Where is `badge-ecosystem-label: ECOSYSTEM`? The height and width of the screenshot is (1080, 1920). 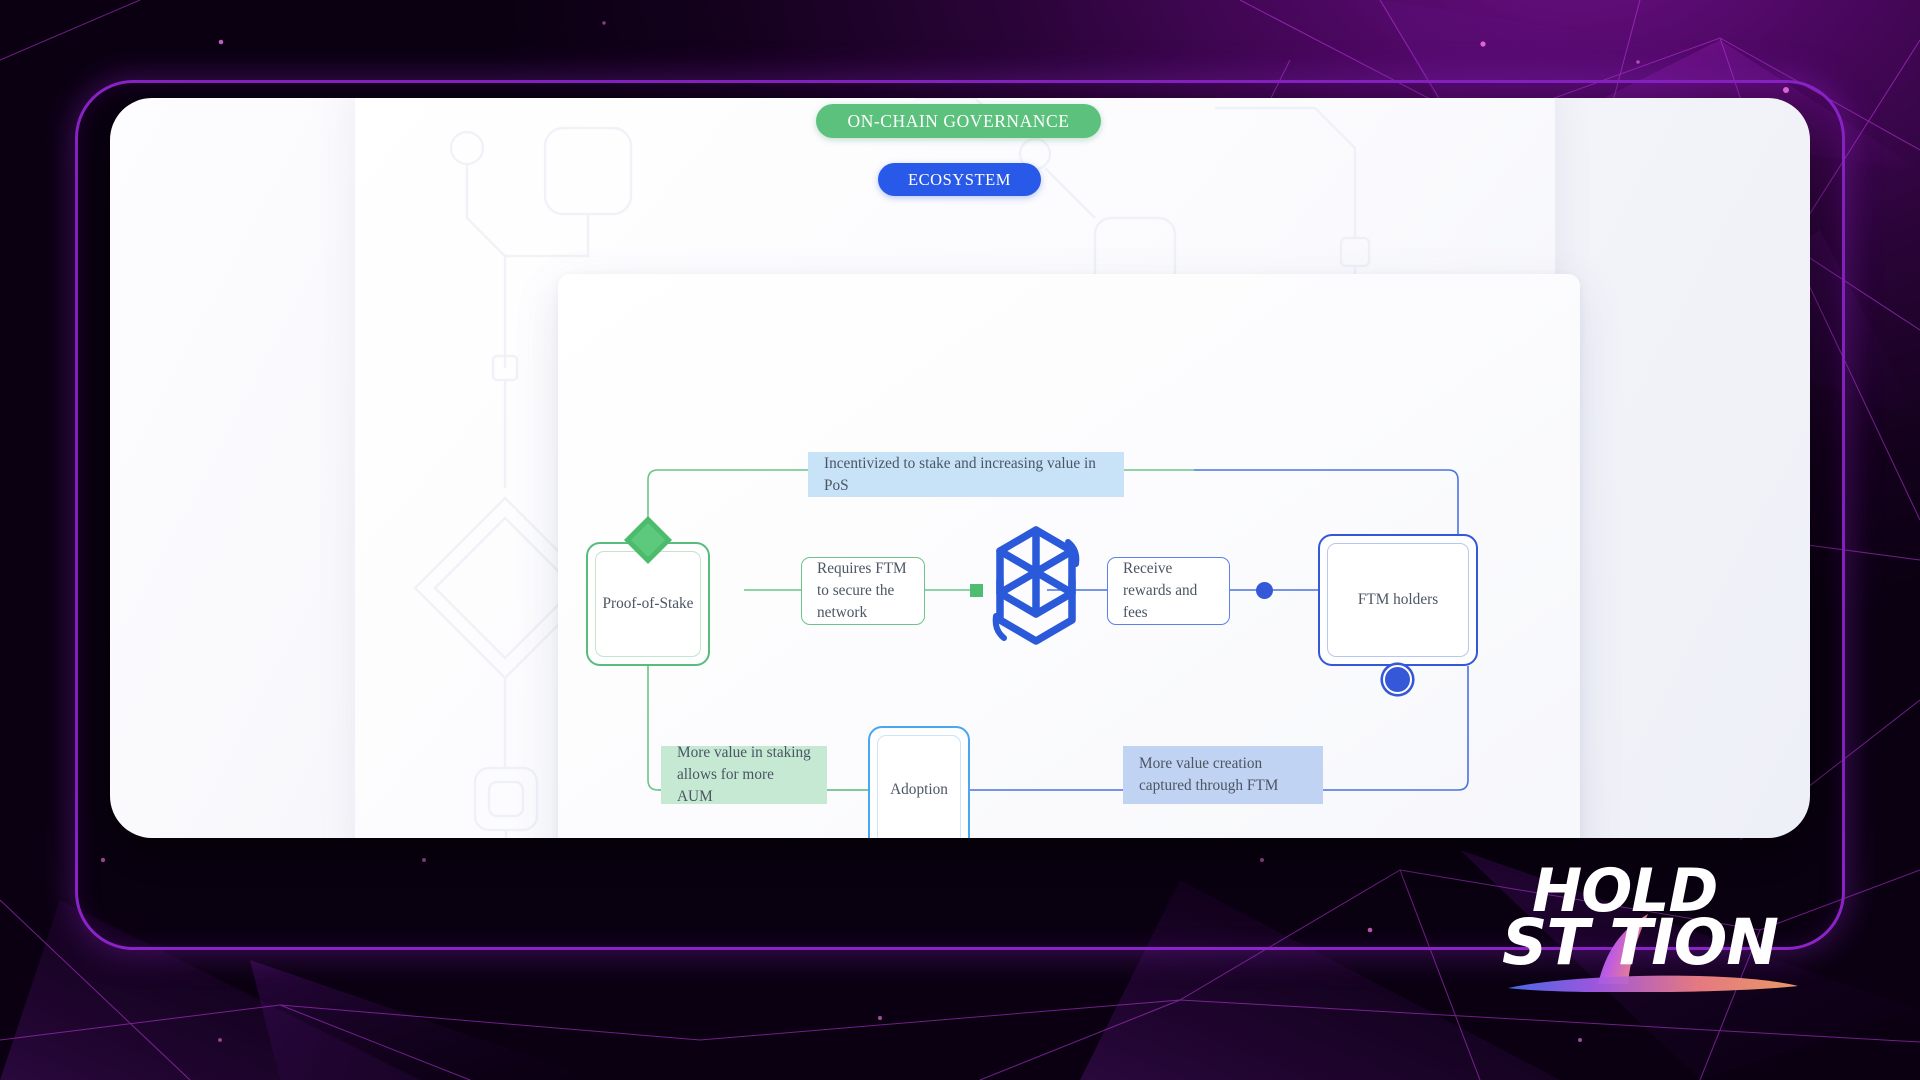 badge-ecosystem-label: ECOSYSTEM is located at coordinates (959, 179).